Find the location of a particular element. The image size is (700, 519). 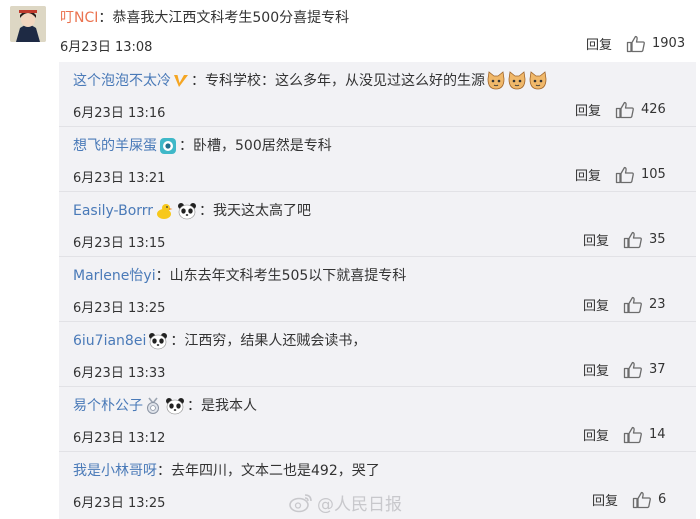

reply-username: Marlene怡yi is located at coordinates (114, 276).